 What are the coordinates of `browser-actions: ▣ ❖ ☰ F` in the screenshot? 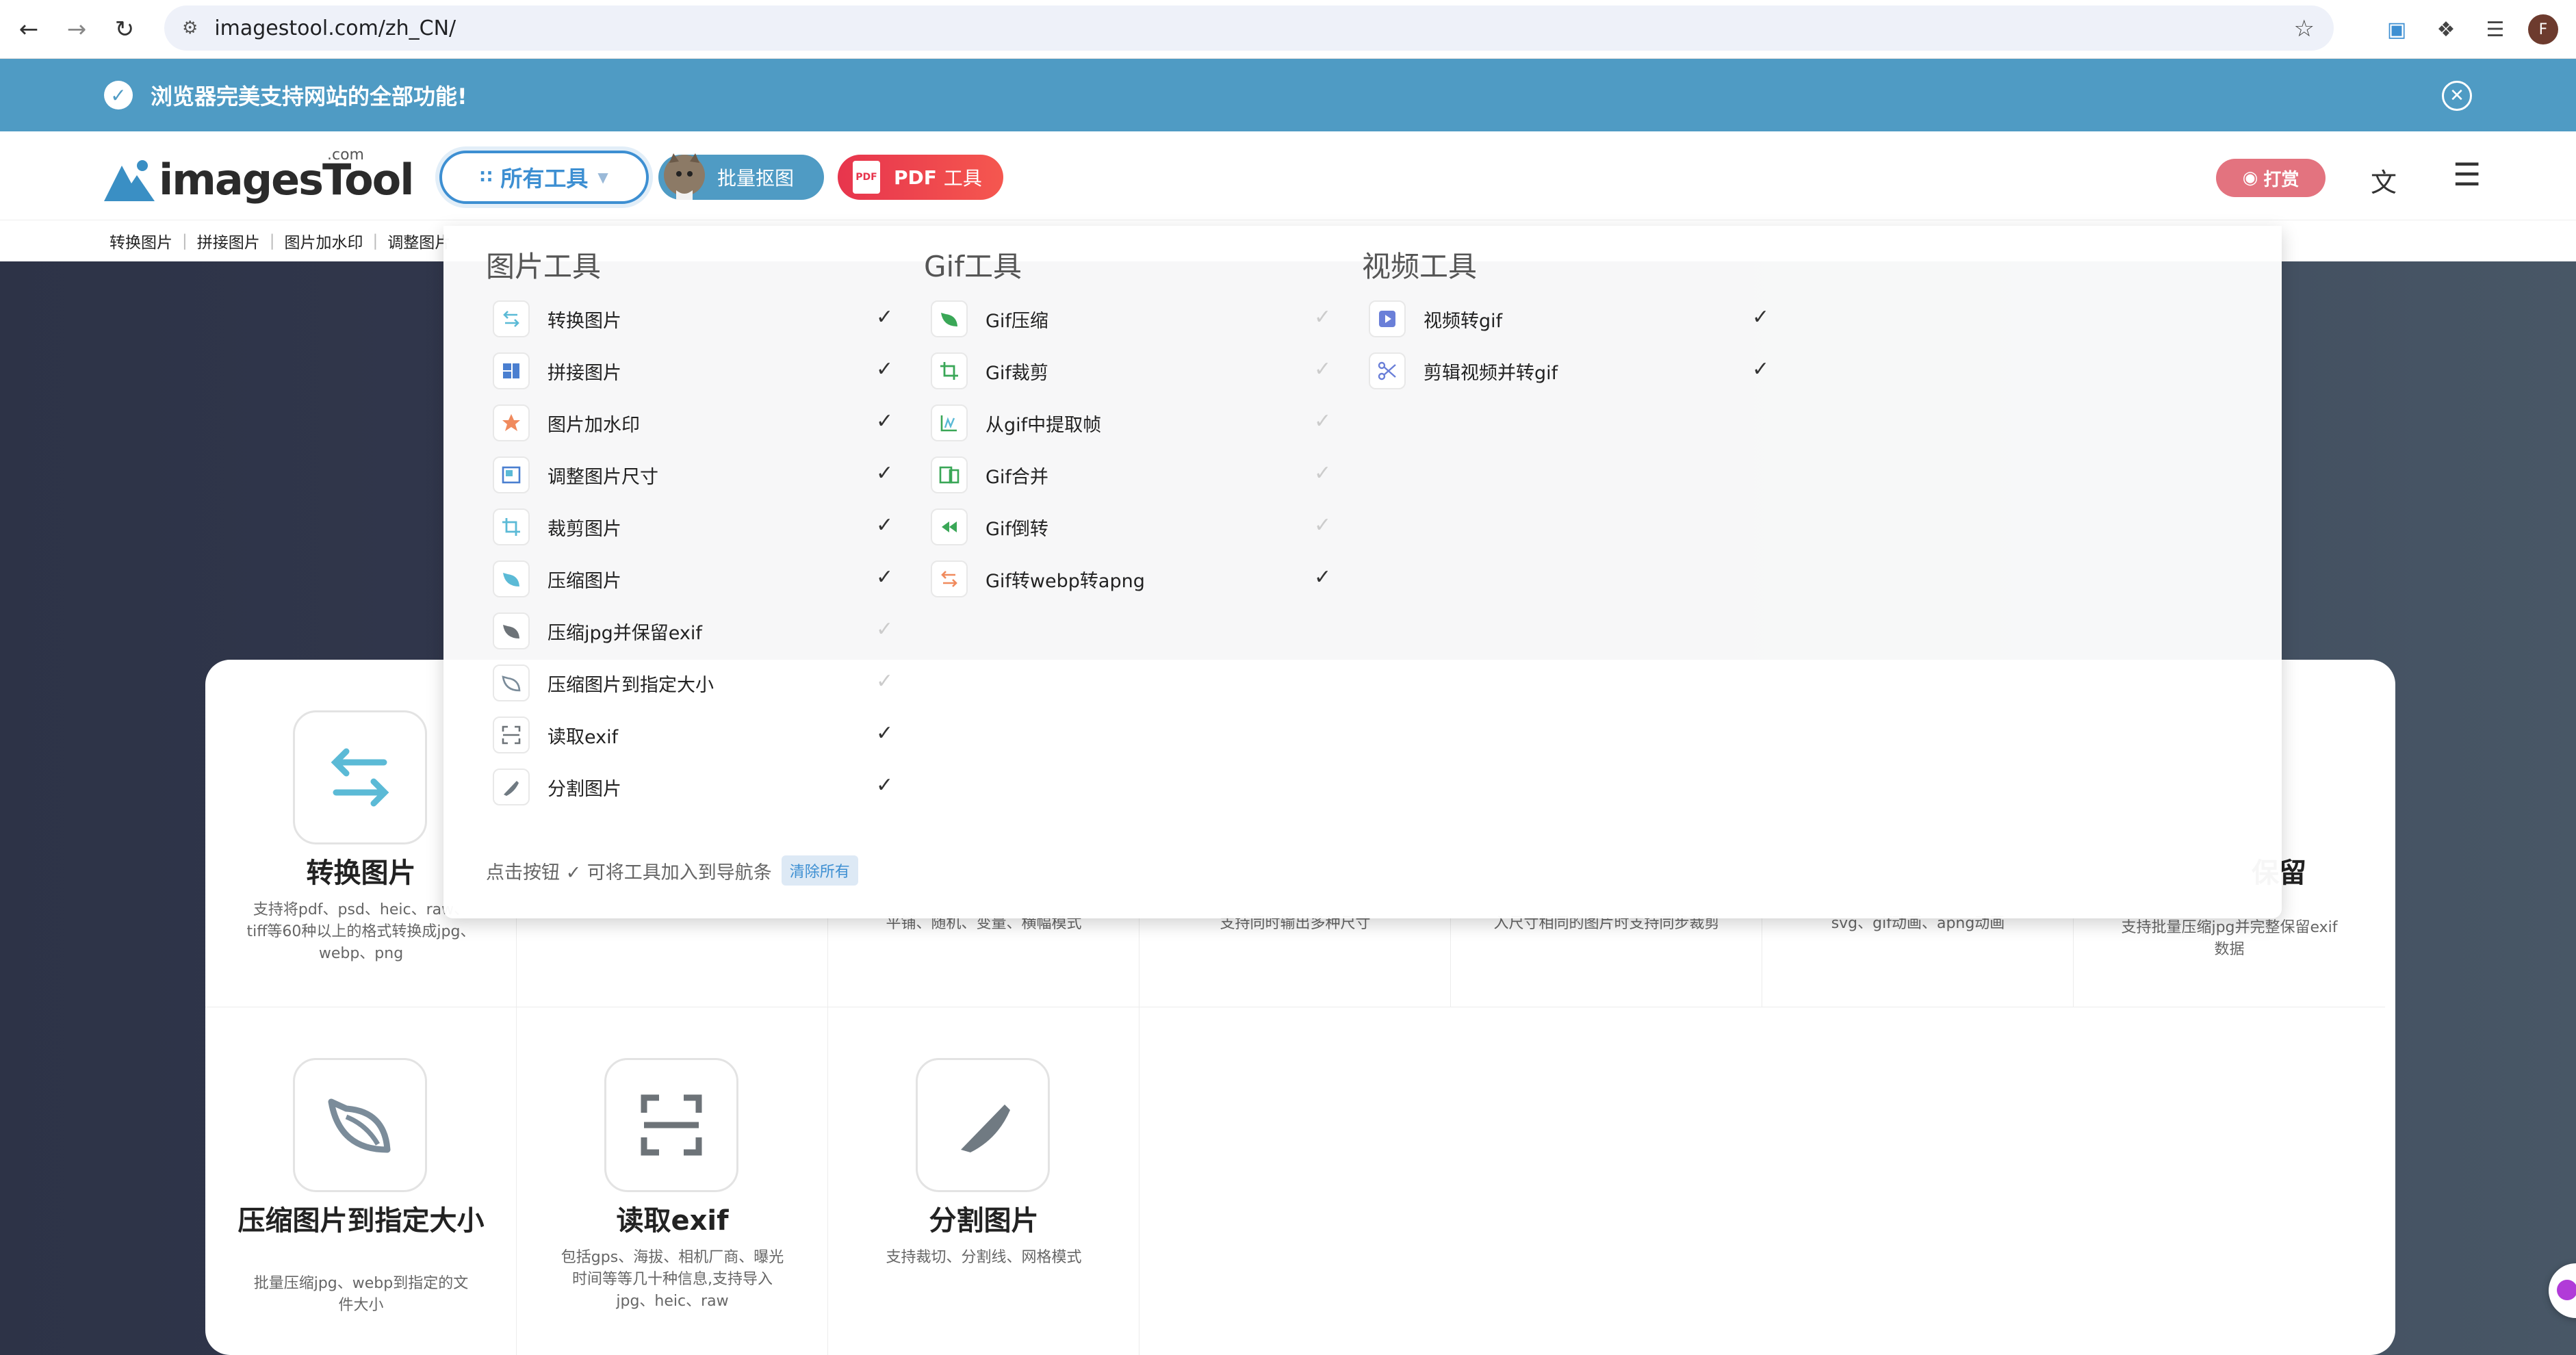 It's located at (2474, 29).